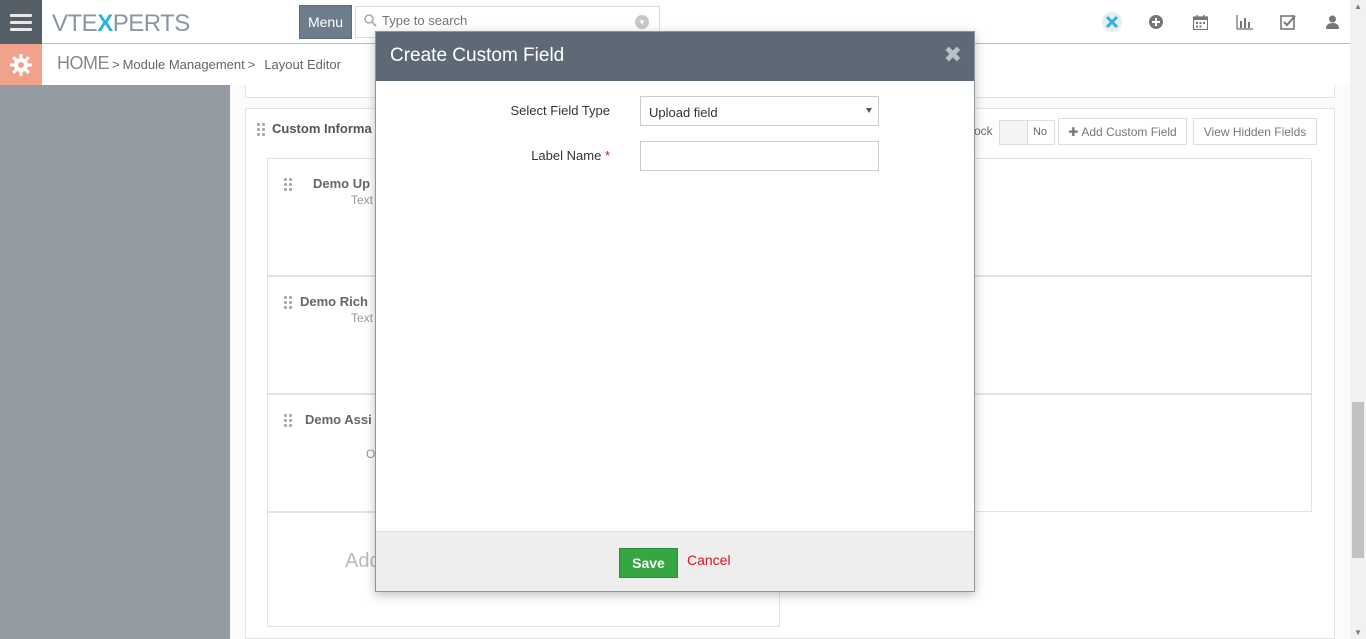 This screenshot has width=1366, height=639. Describe the element at coordinates (683, 112) in the screenshot. I see `field-type-selected-value: Upload field` at that location.